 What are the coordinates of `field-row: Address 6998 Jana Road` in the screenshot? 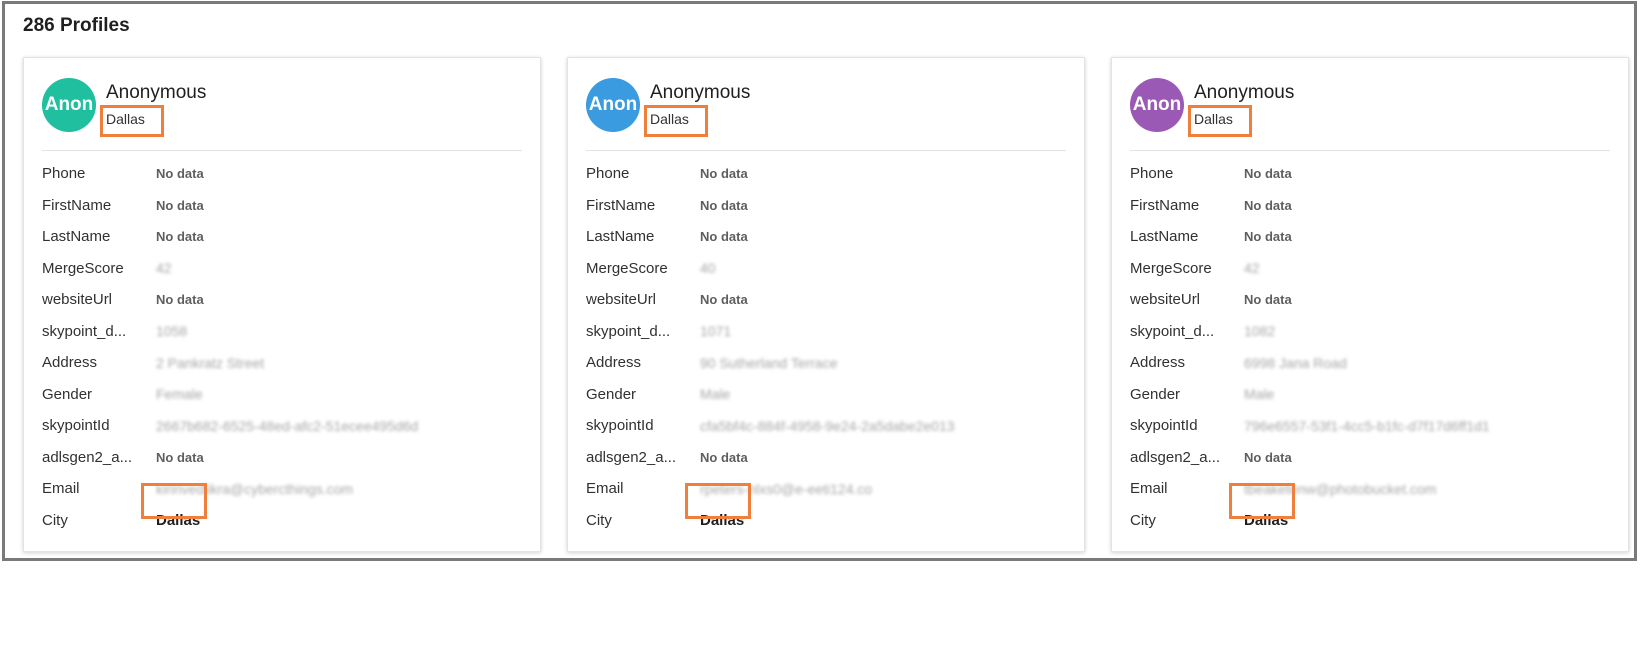 It's located at (1370, 363).